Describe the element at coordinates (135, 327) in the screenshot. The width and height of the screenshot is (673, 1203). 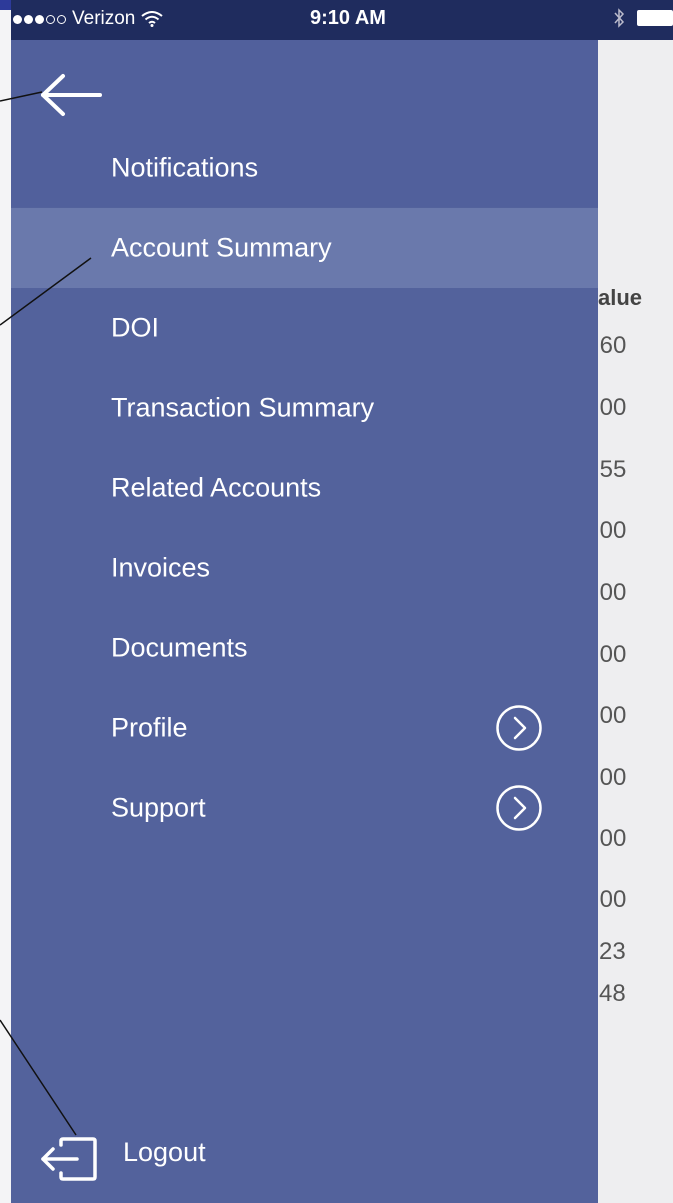
I see `menu-item-label: DOI` at that location.